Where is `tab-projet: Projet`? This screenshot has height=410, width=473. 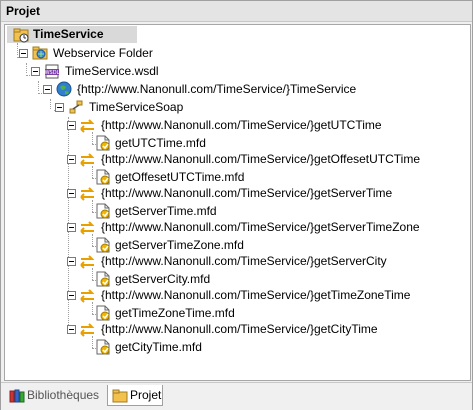 tab-projet: Projet is located at coordinates (135, 395).